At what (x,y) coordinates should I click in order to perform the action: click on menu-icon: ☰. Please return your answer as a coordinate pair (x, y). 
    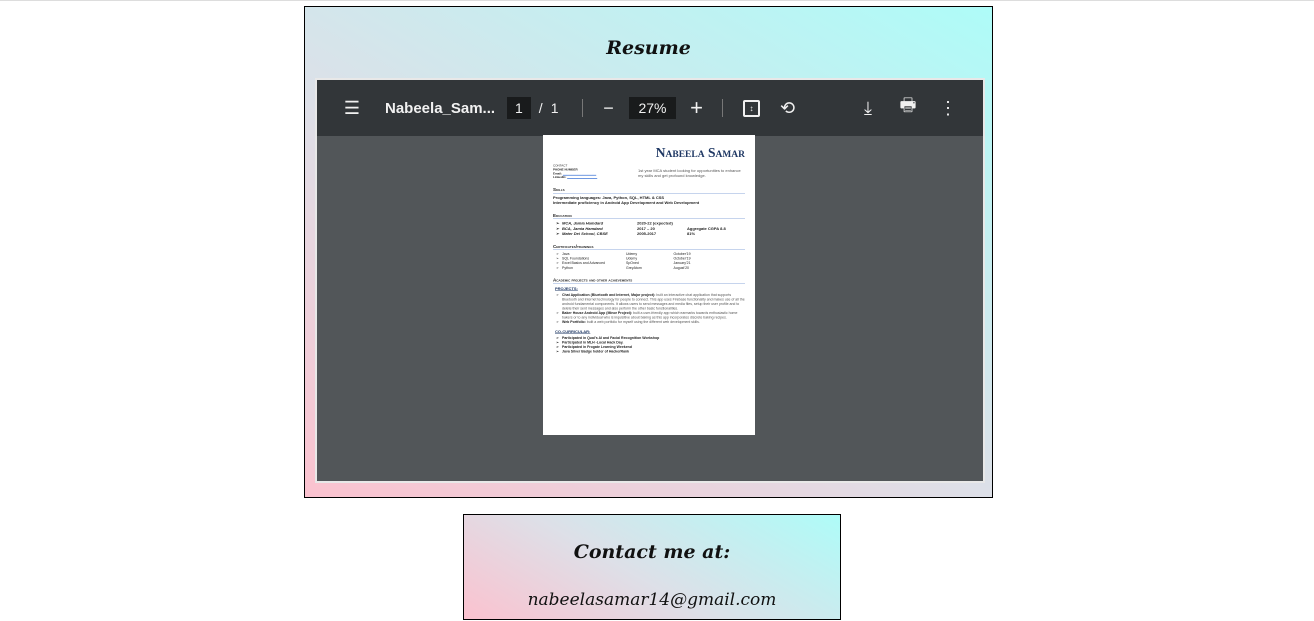
    Looking at the image, I should click on (352, 108).